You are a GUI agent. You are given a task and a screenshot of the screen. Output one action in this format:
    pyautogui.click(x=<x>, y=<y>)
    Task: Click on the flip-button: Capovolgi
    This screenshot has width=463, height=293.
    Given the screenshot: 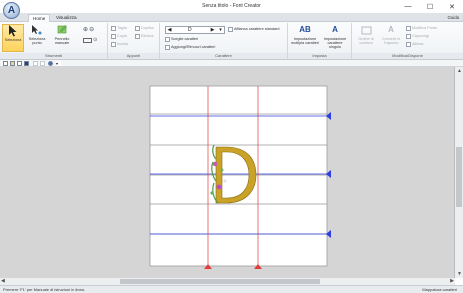 What is the action you would take?
    pyautogui.click(x=417, y=36)
    